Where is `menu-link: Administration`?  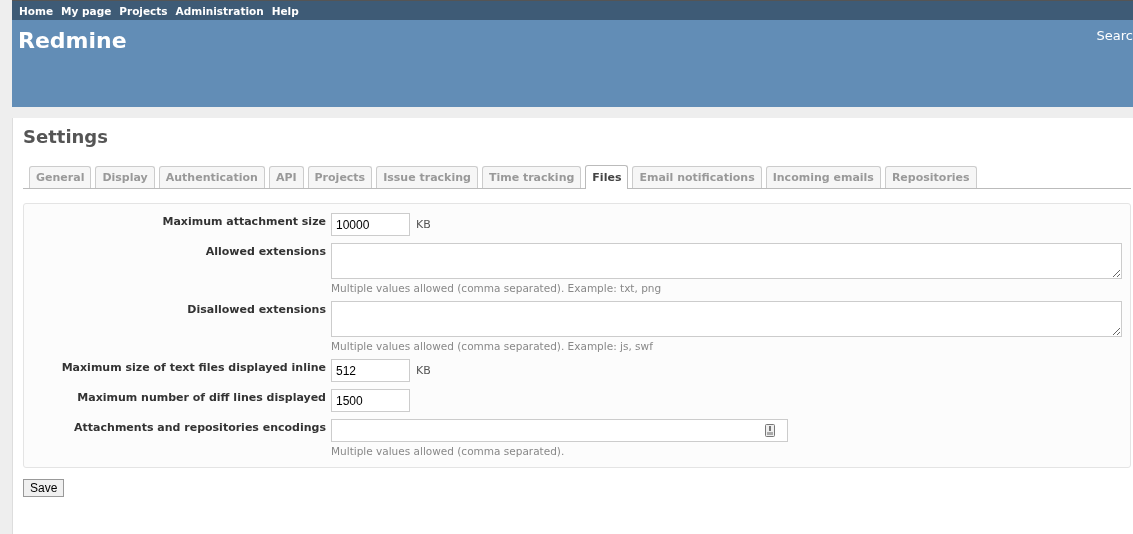 menu-link: Administration is located at coordinates (219, 10).